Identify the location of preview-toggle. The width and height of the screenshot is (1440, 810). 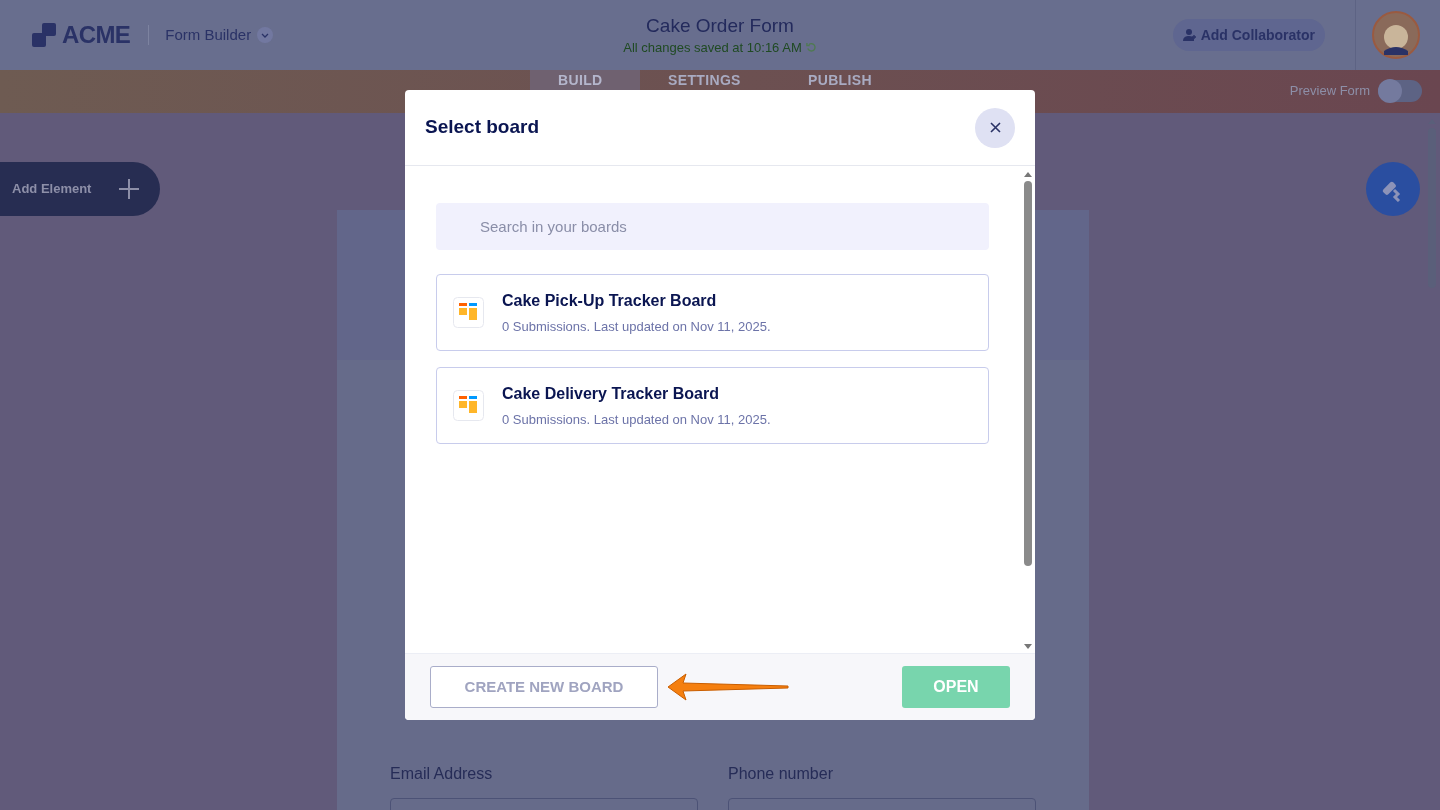
(1400, 91).